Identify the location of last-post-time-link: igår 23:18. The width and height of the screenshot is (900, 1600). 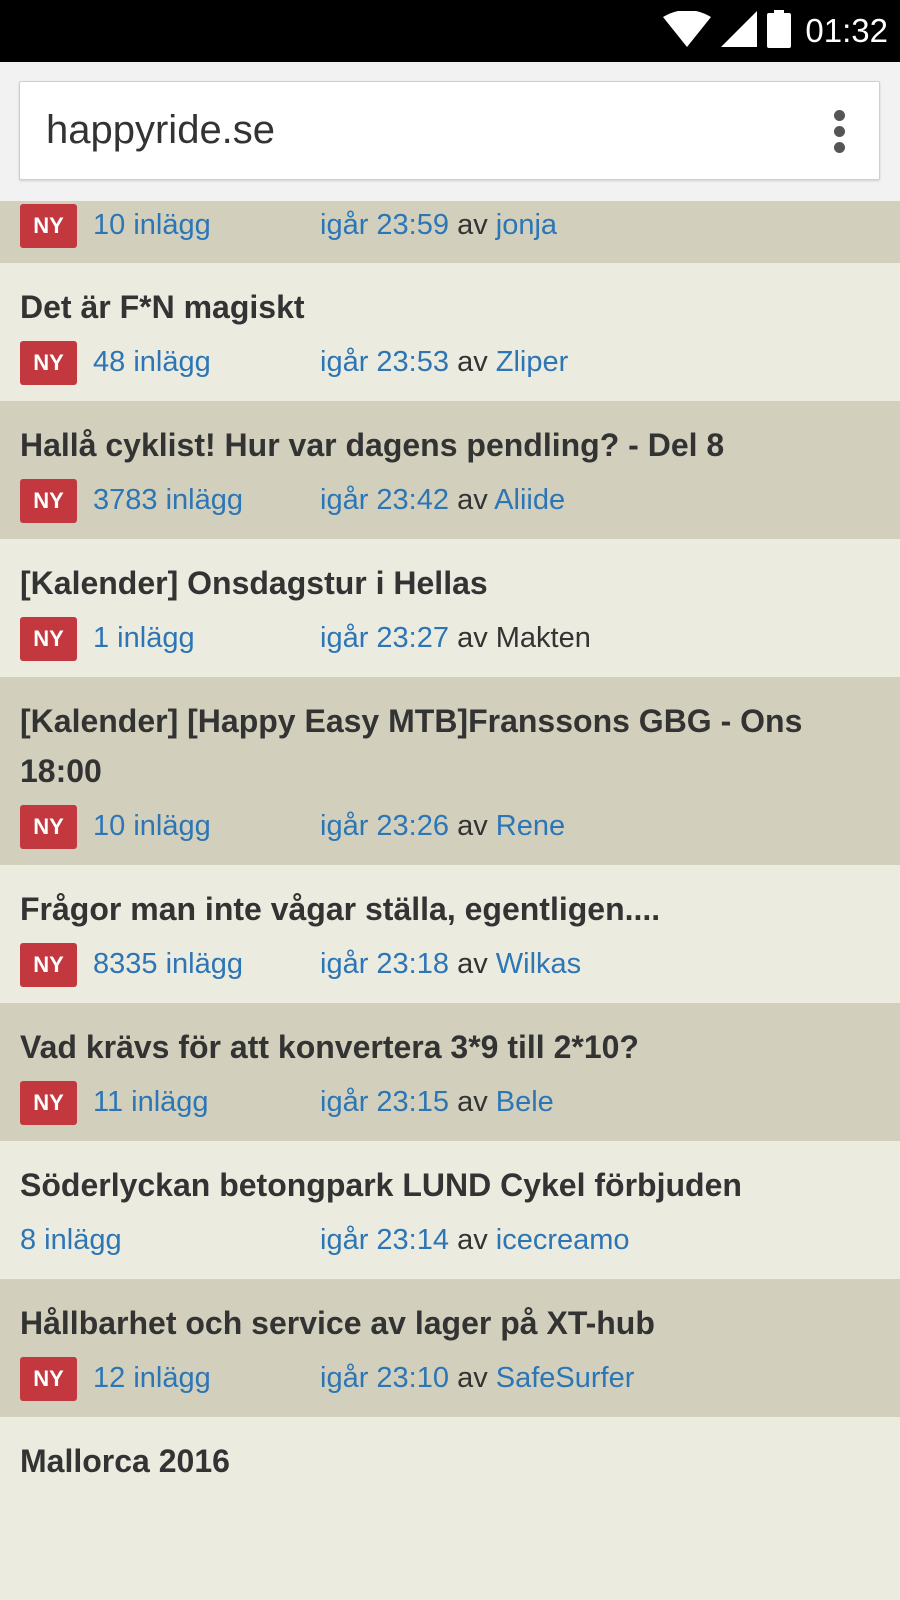
(384, 964).